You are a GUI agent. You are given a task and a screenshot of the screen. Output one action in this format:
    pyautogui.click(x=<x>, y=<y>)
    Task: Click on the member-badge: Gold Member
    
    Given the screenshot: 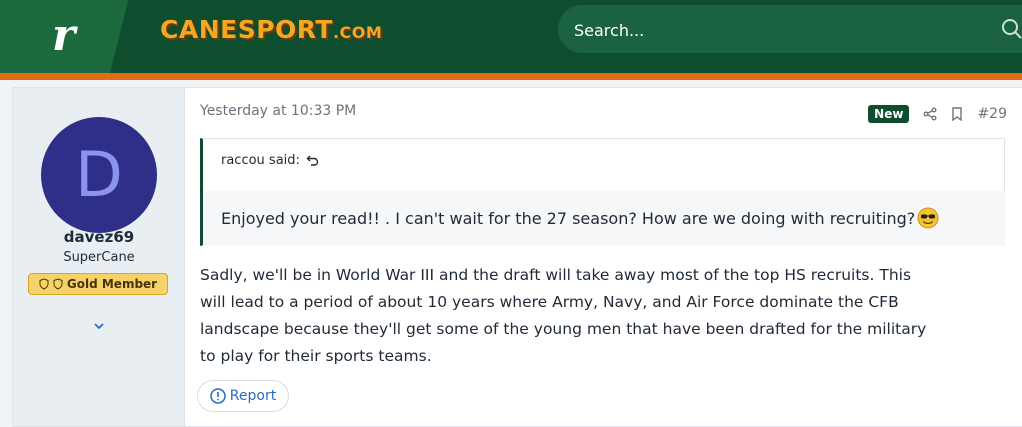 What is the action you would take?
    pyautogui.click(x=98, y=284)
    